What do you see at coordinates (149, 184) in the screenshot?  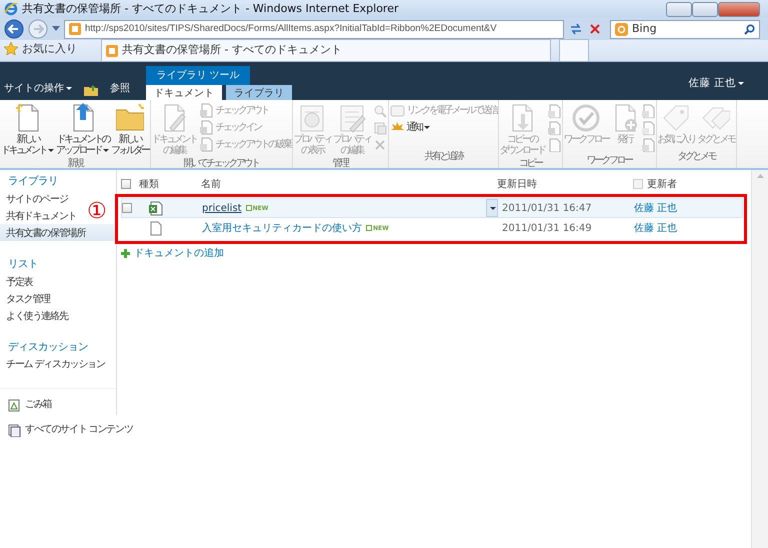 I see `column-header: 種類` at bounding box center [149, 184].